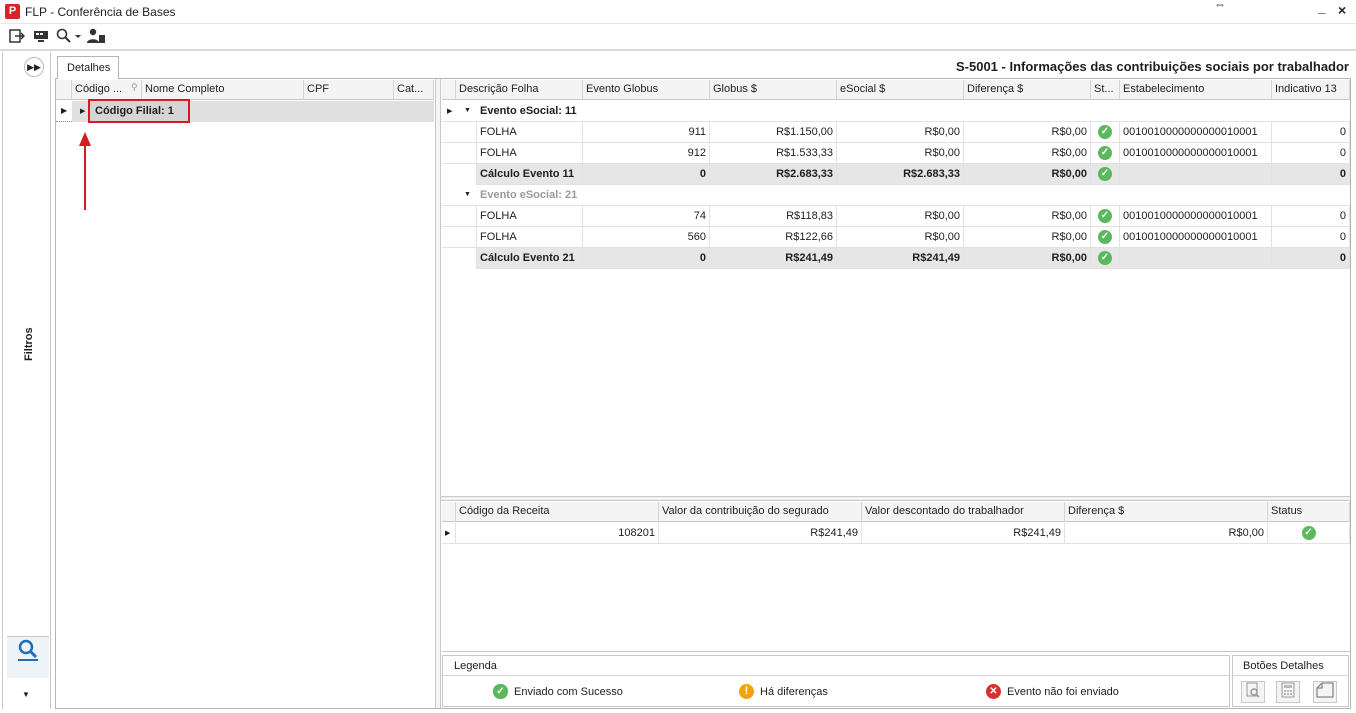  Describe the element at coordinates (963, 533) in the screenshot. I see `cell-valor-descontado: R$241,49` at that location.